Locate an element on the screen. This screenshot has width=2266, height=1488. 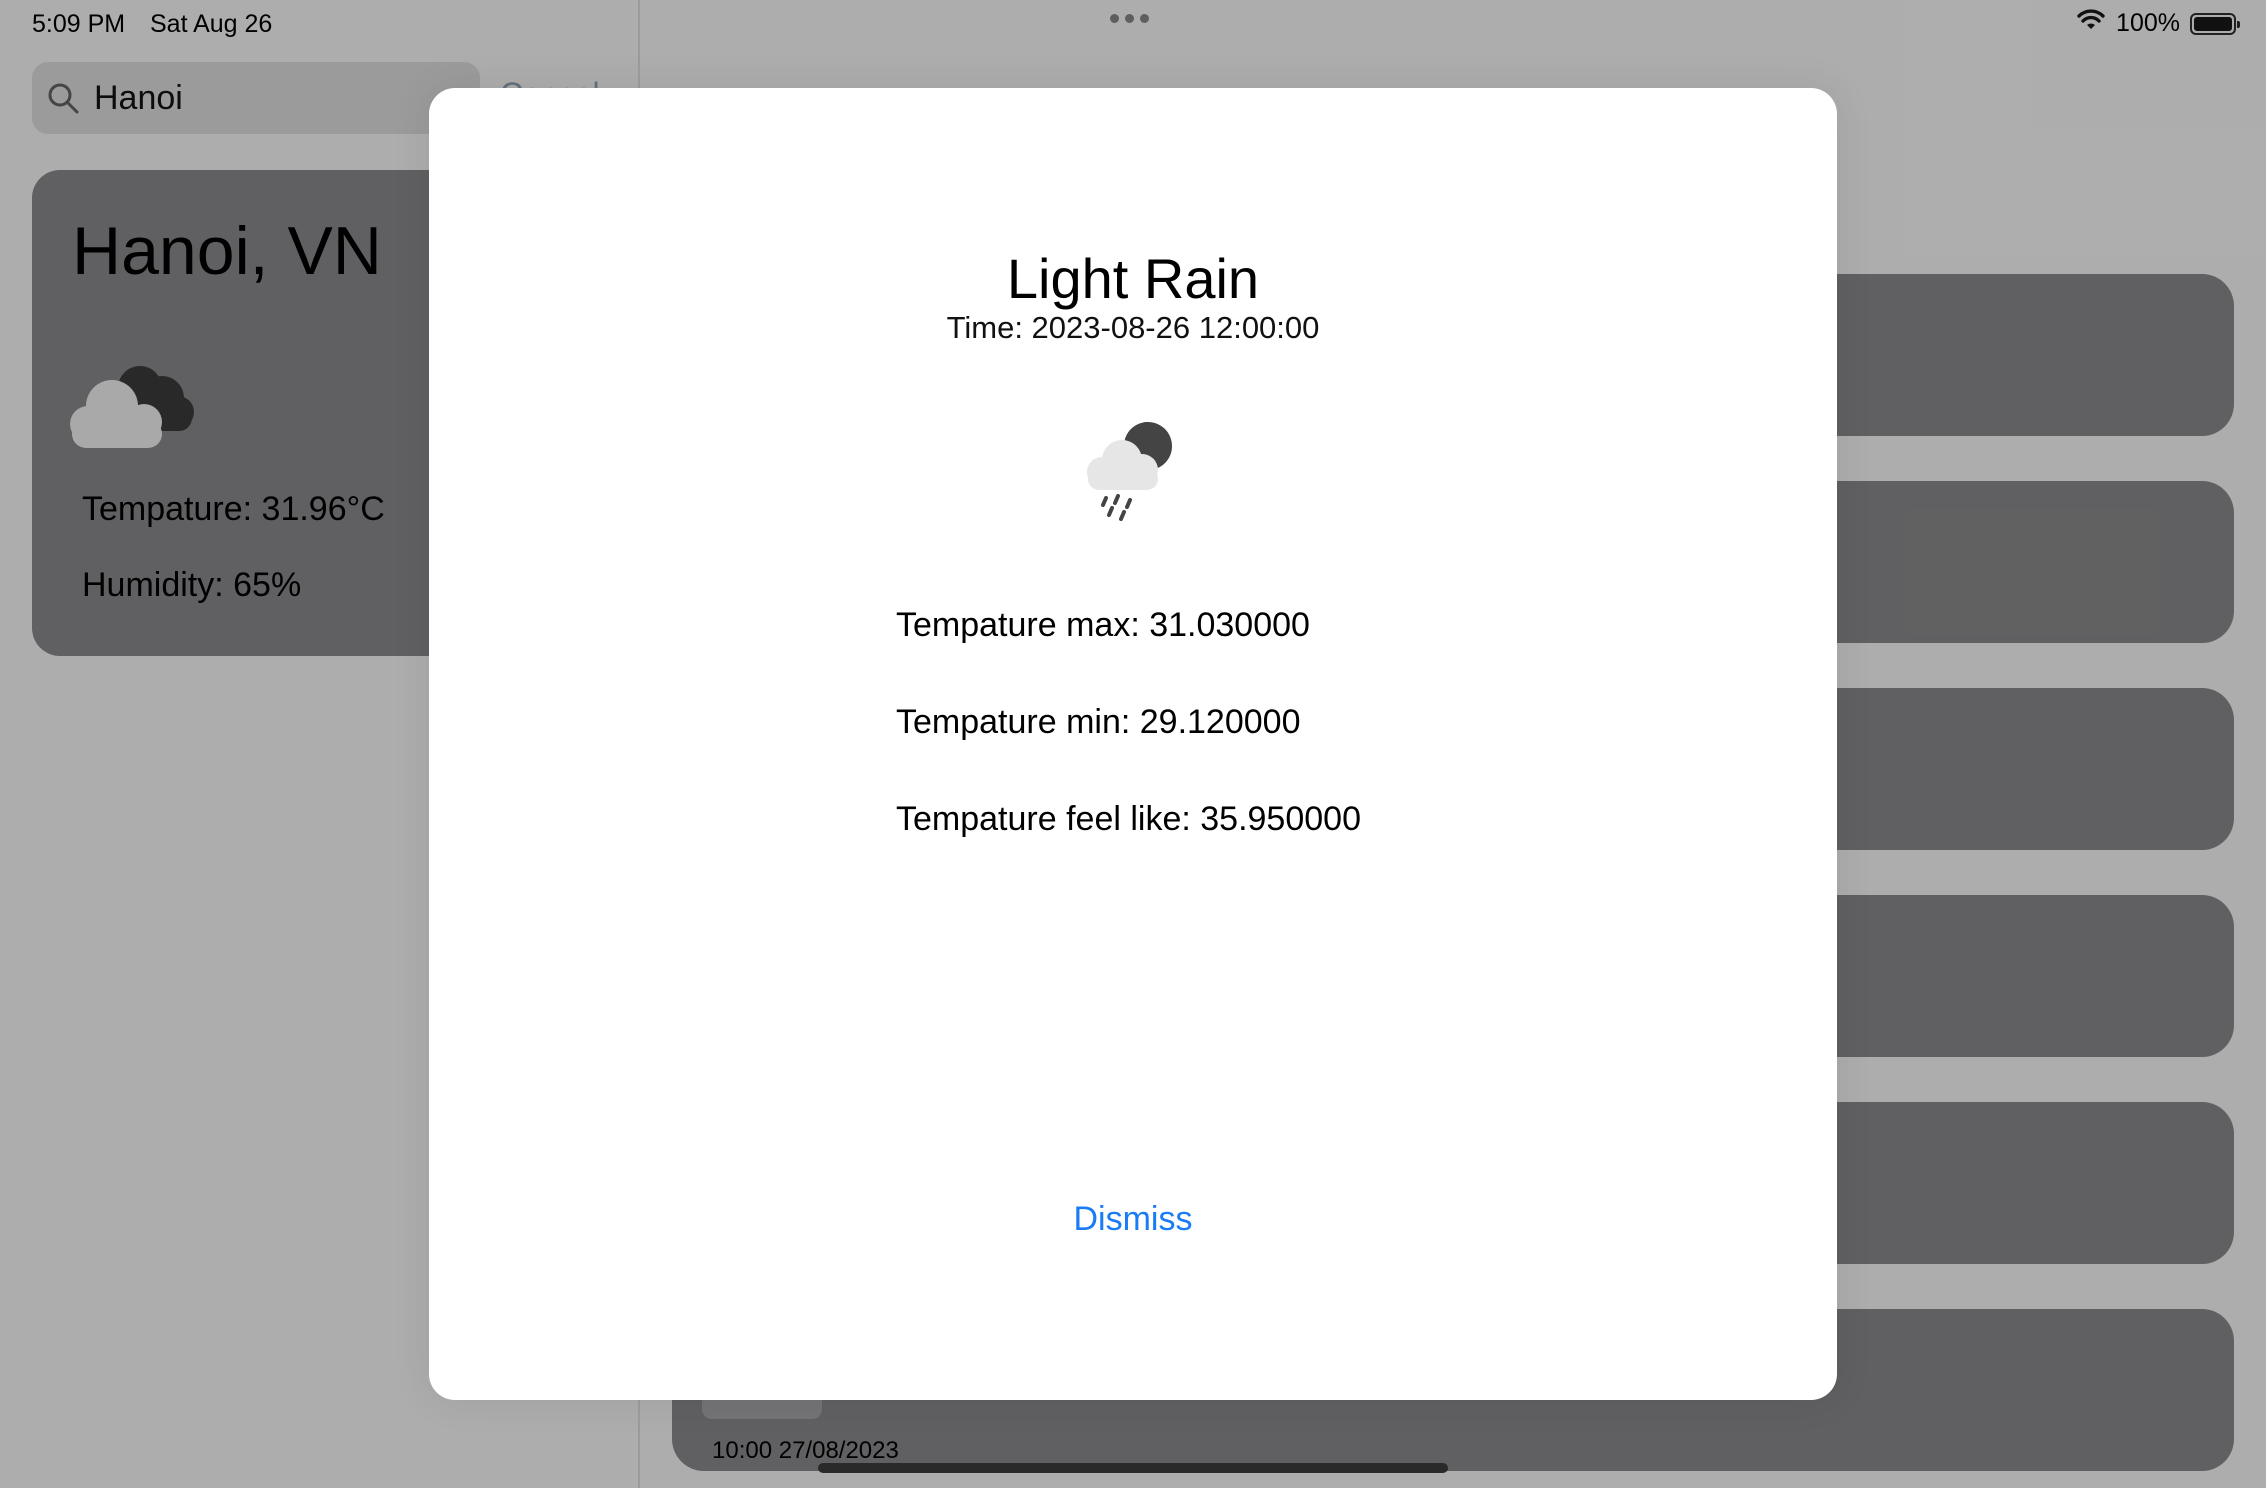
modal-time: Time: 2023-08-26 12:00:00 is located at coordinates (1133, 327).